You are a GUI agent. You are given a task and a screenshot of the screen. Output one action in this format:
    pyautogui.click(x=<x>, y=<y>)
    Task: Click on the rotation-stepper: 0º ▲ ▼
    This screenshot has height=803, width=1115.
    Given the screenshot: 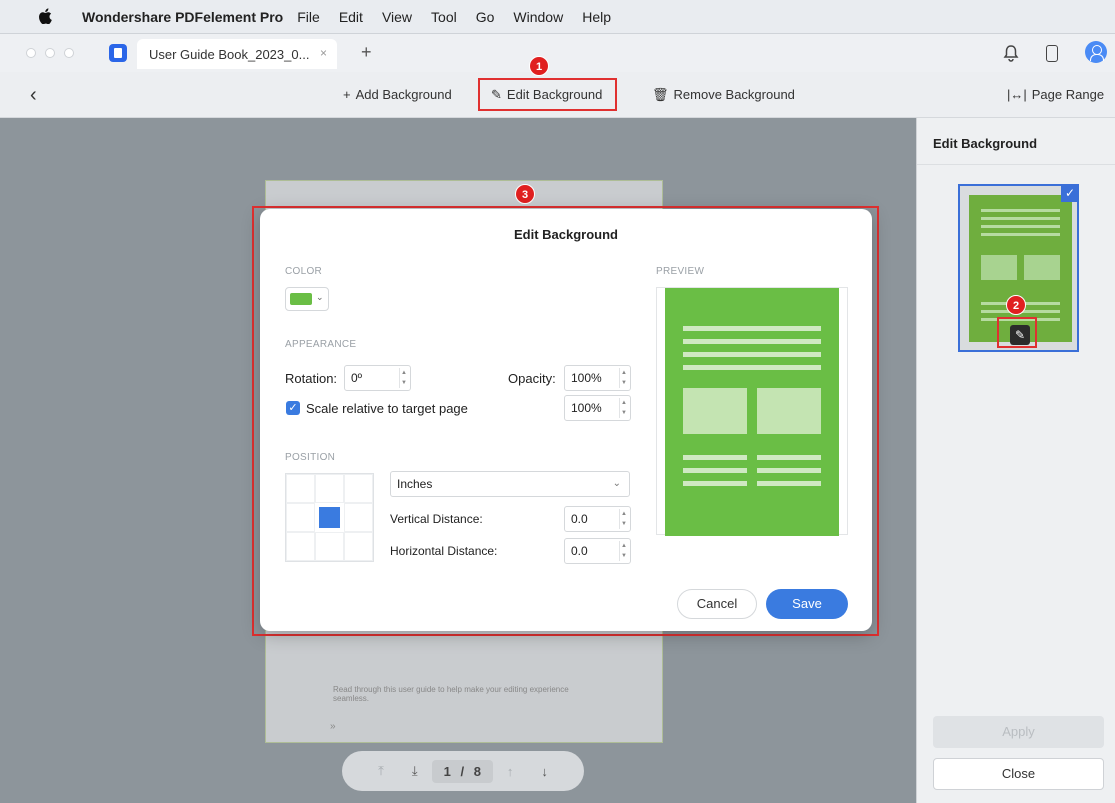 What is the action you would take?
    pyautogui.click(x=377, y=378)
    